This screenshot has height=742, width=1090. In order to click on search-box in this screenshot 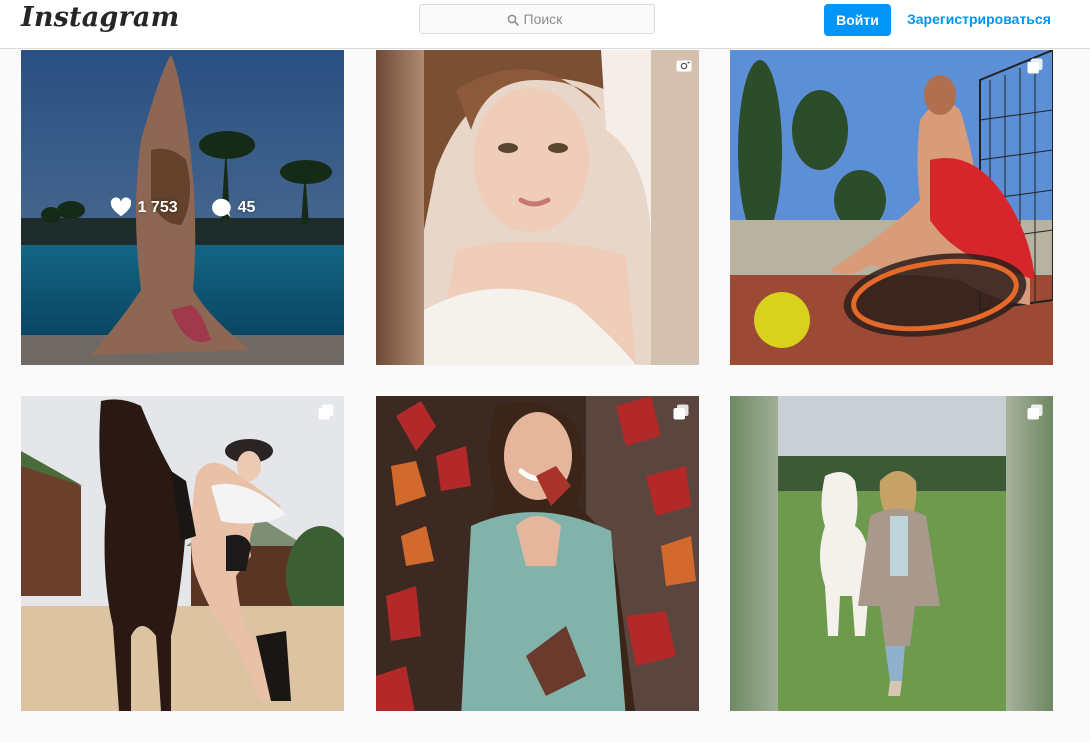, I will do `click(537, 19)`.